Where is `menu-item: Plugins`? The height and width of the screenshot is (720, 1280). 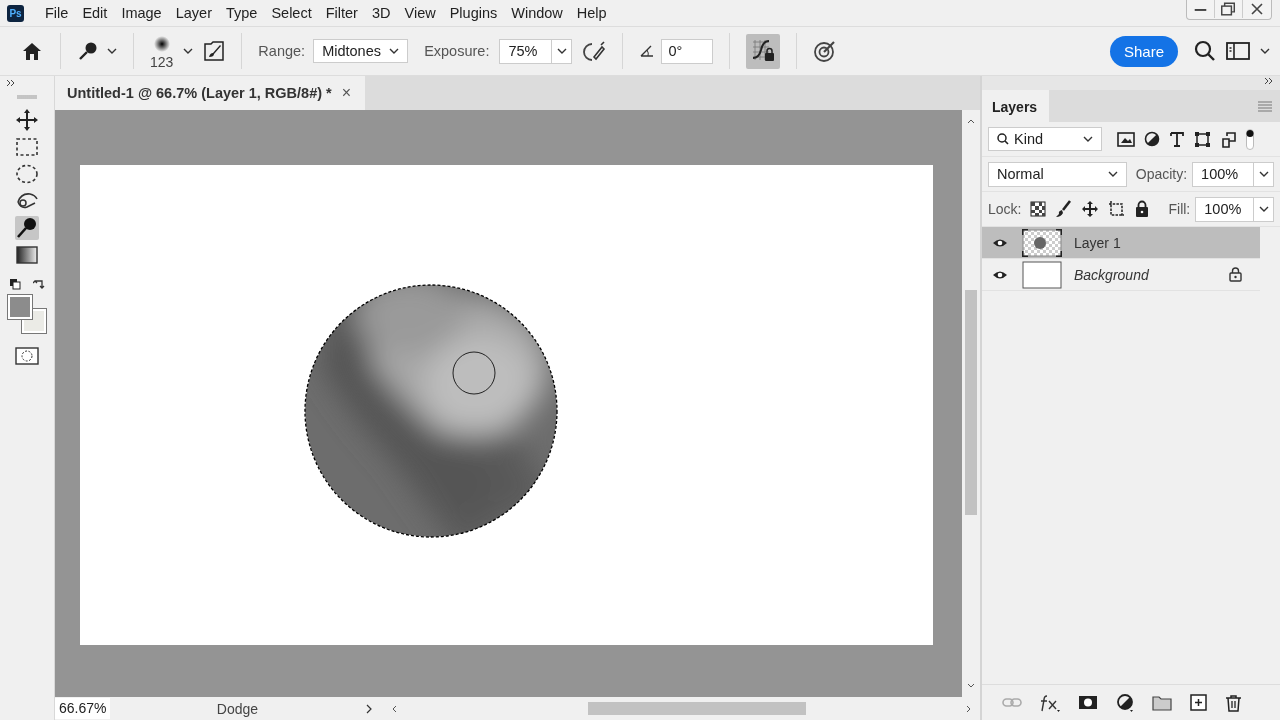
menu-item: Plugins is located at coordinates (474, 13).